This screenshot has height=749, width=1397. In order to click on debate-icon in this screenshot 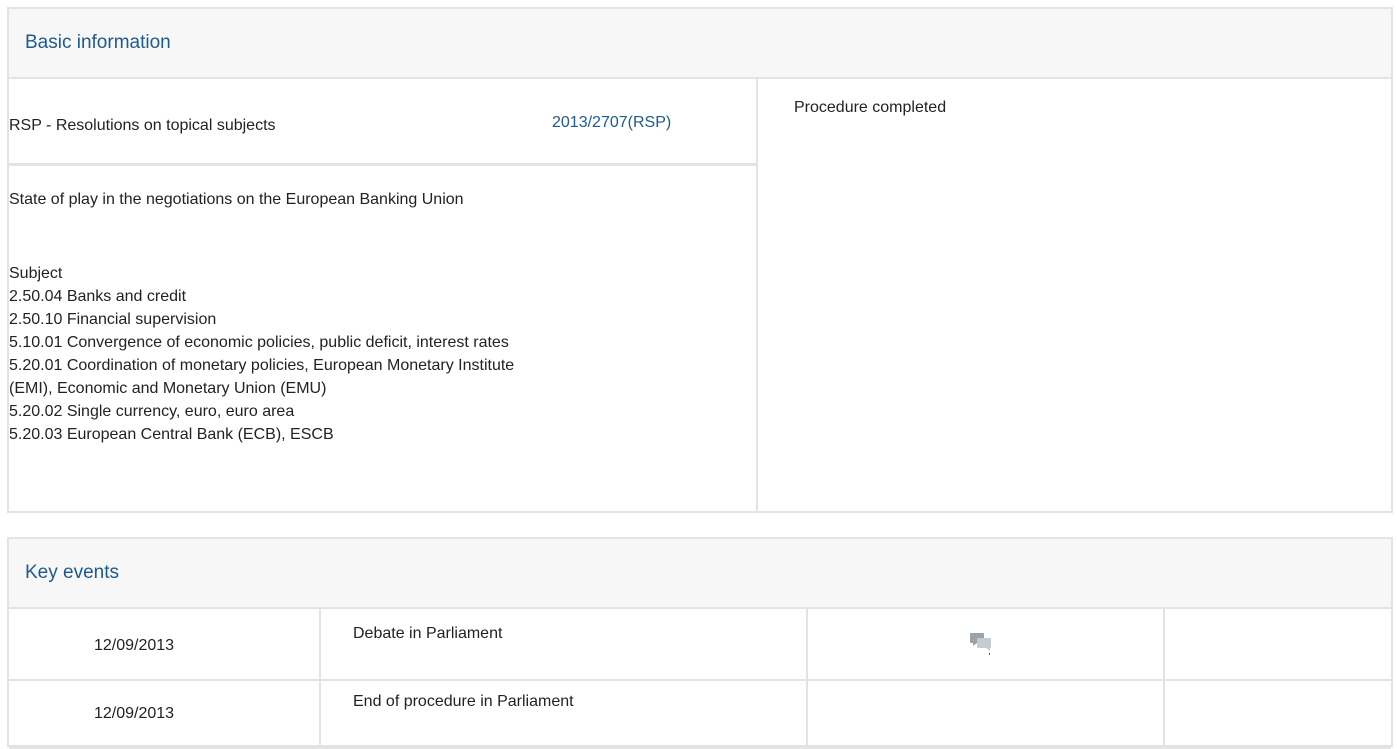, I will do `click(981, 643)`.